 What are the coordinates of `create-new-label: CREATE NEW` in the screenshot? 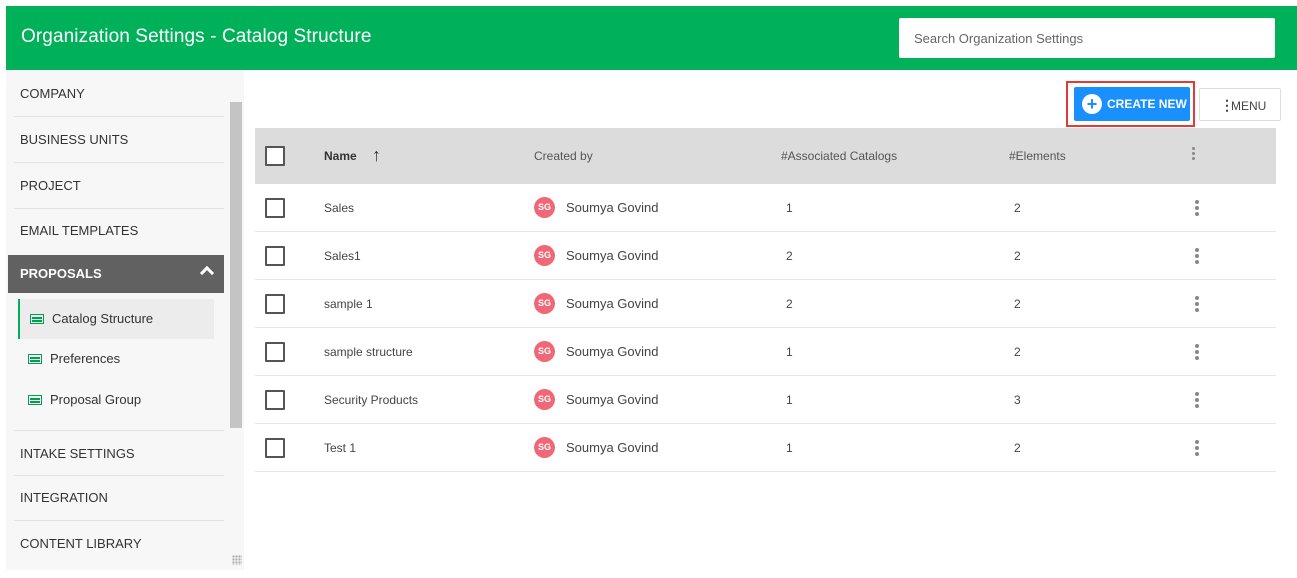 It's located at (1147, 104).